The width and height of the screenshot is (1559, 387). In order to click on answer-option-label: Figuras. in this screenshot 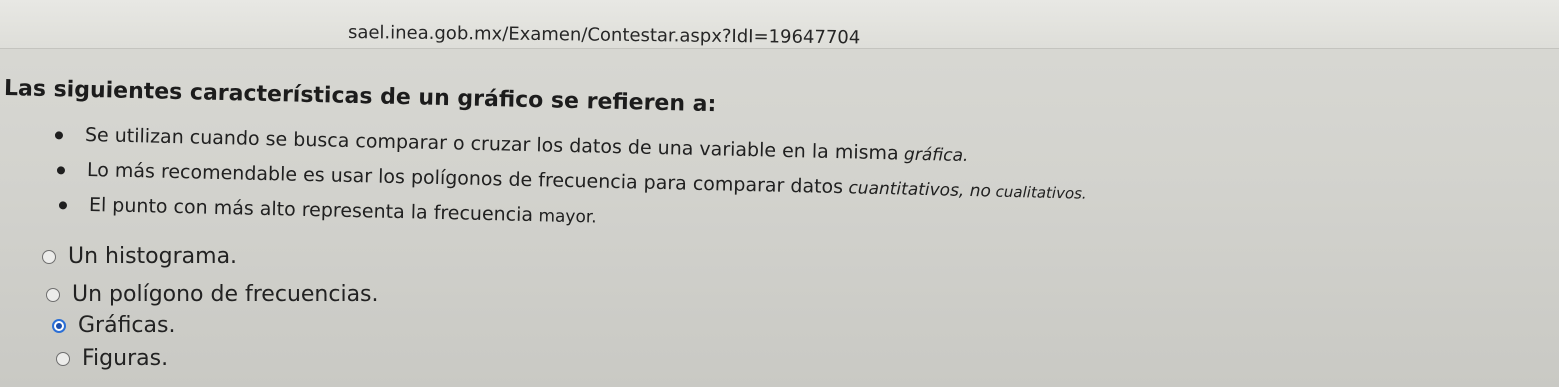, I will do `click(125, 358)`.